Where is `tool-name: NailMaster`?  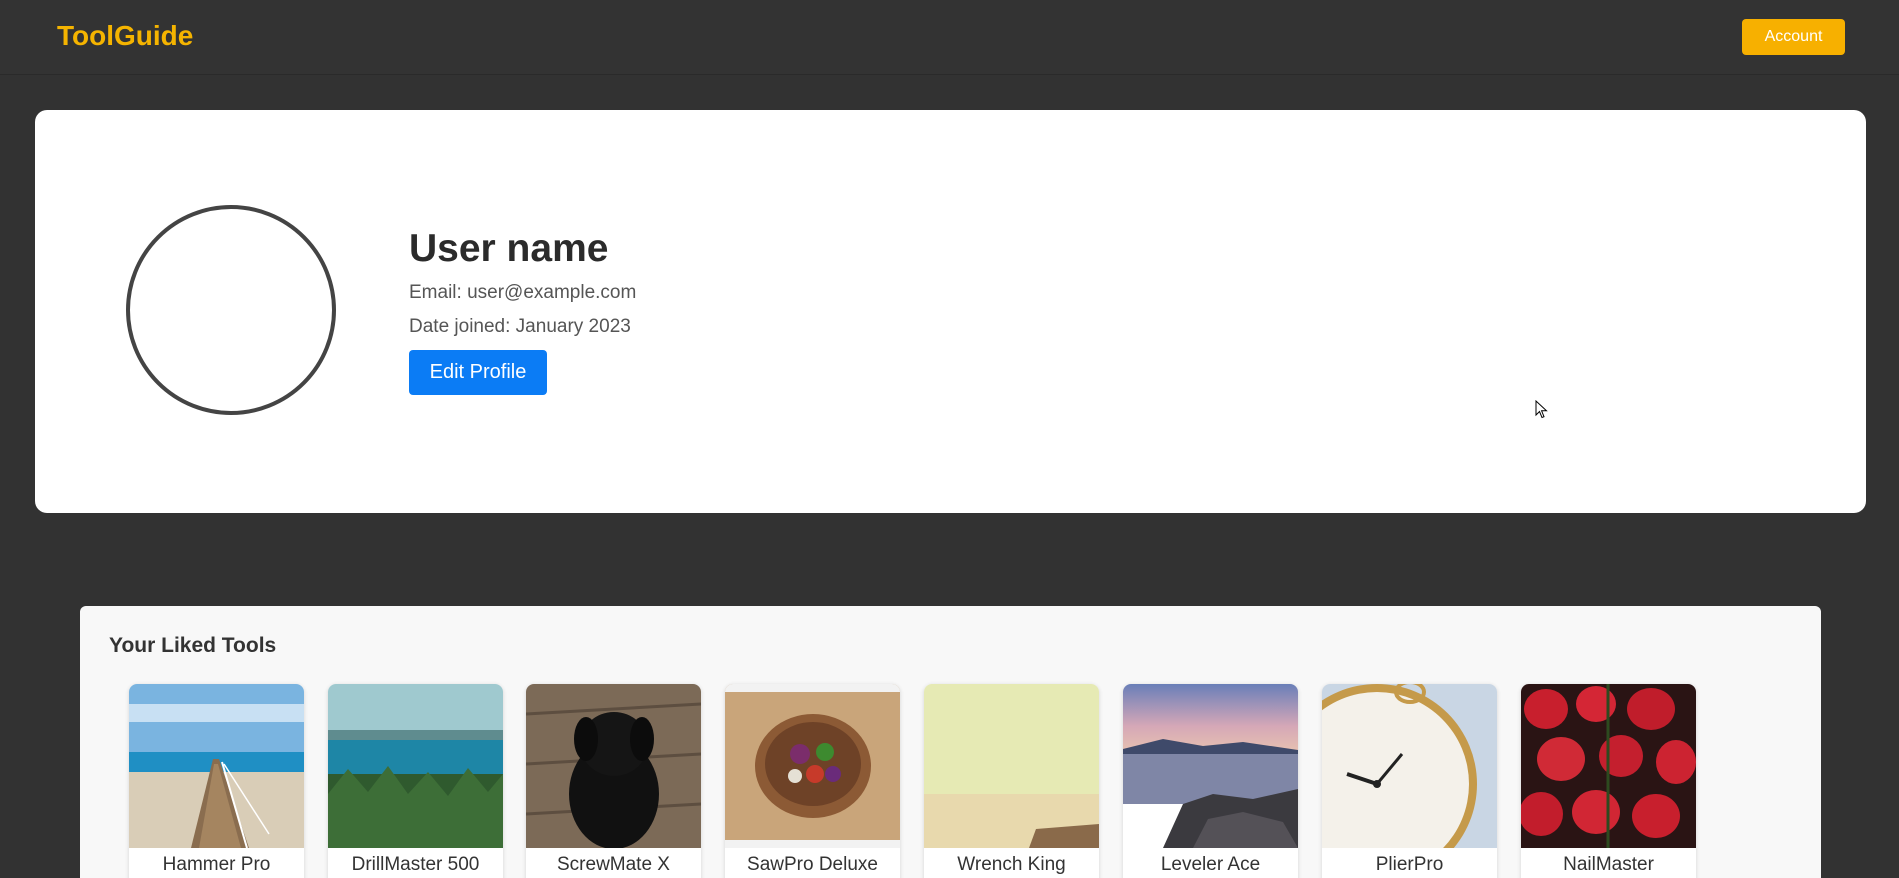
tool-name: NailMaster is located at coordinates (1608, 864).